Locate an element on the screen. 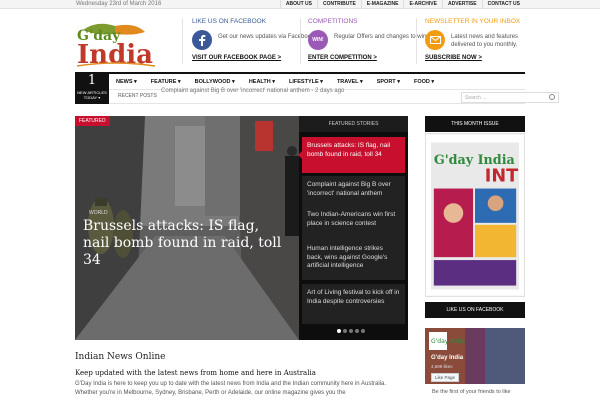 This screenshot has height=400, width=600. visit-facebook-link: VISIT OUR FACEBOOK PAGE > is located at coordinates (236, 58).